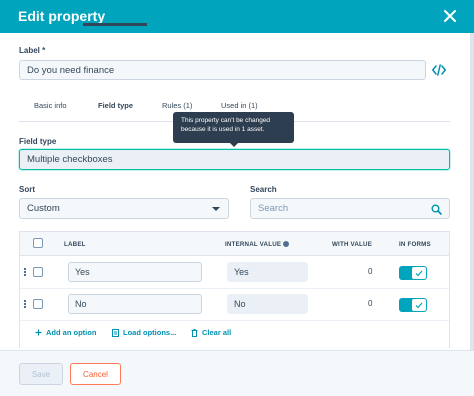 This screenshot has height=396, width=474. What do you see at coordinates (32, 50) in the screenshot?
I see `label-field-label: Label *` at bounding box center [32, 50].